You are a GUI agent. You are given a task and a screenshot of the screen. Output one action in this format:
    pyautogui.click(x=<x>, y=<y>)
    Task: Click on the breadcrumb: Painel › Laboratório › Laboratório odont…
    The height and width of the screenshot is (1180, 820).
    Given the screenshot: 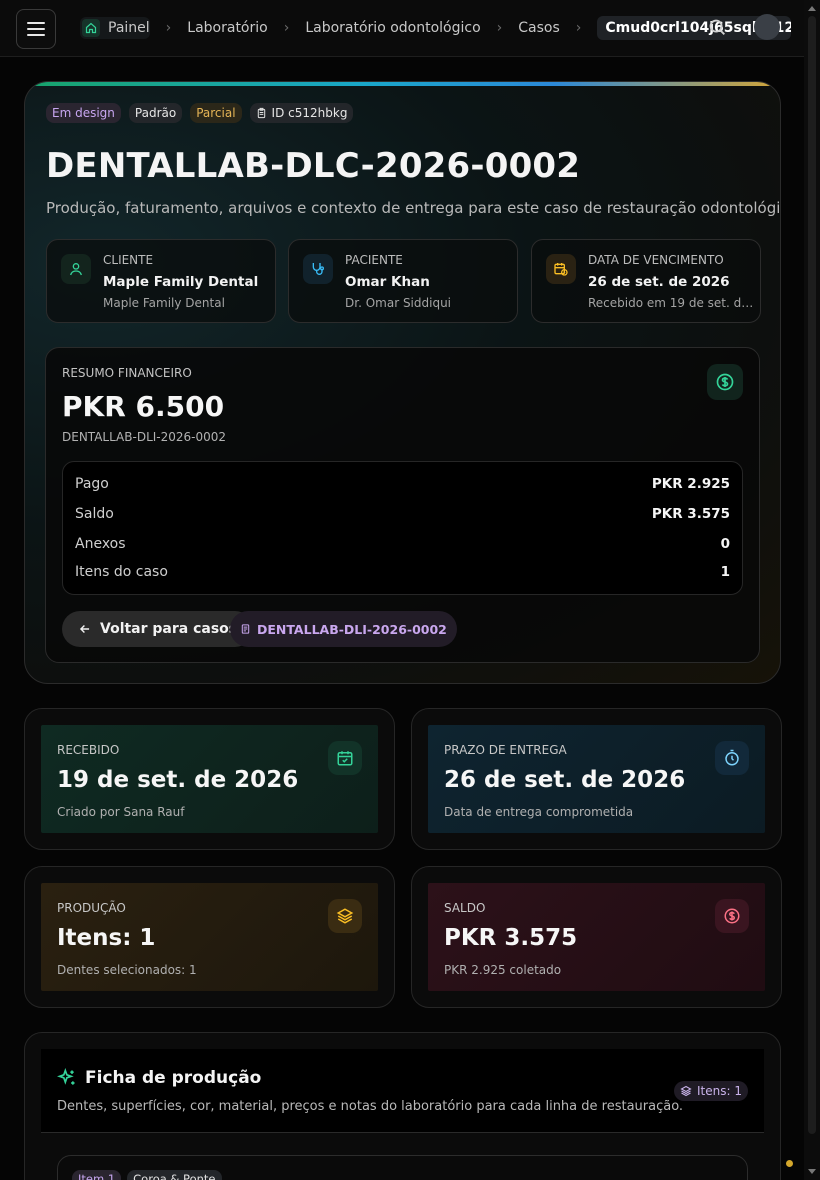 What is the action you would take?
    pyautogui.click(x=436, y=28)
    